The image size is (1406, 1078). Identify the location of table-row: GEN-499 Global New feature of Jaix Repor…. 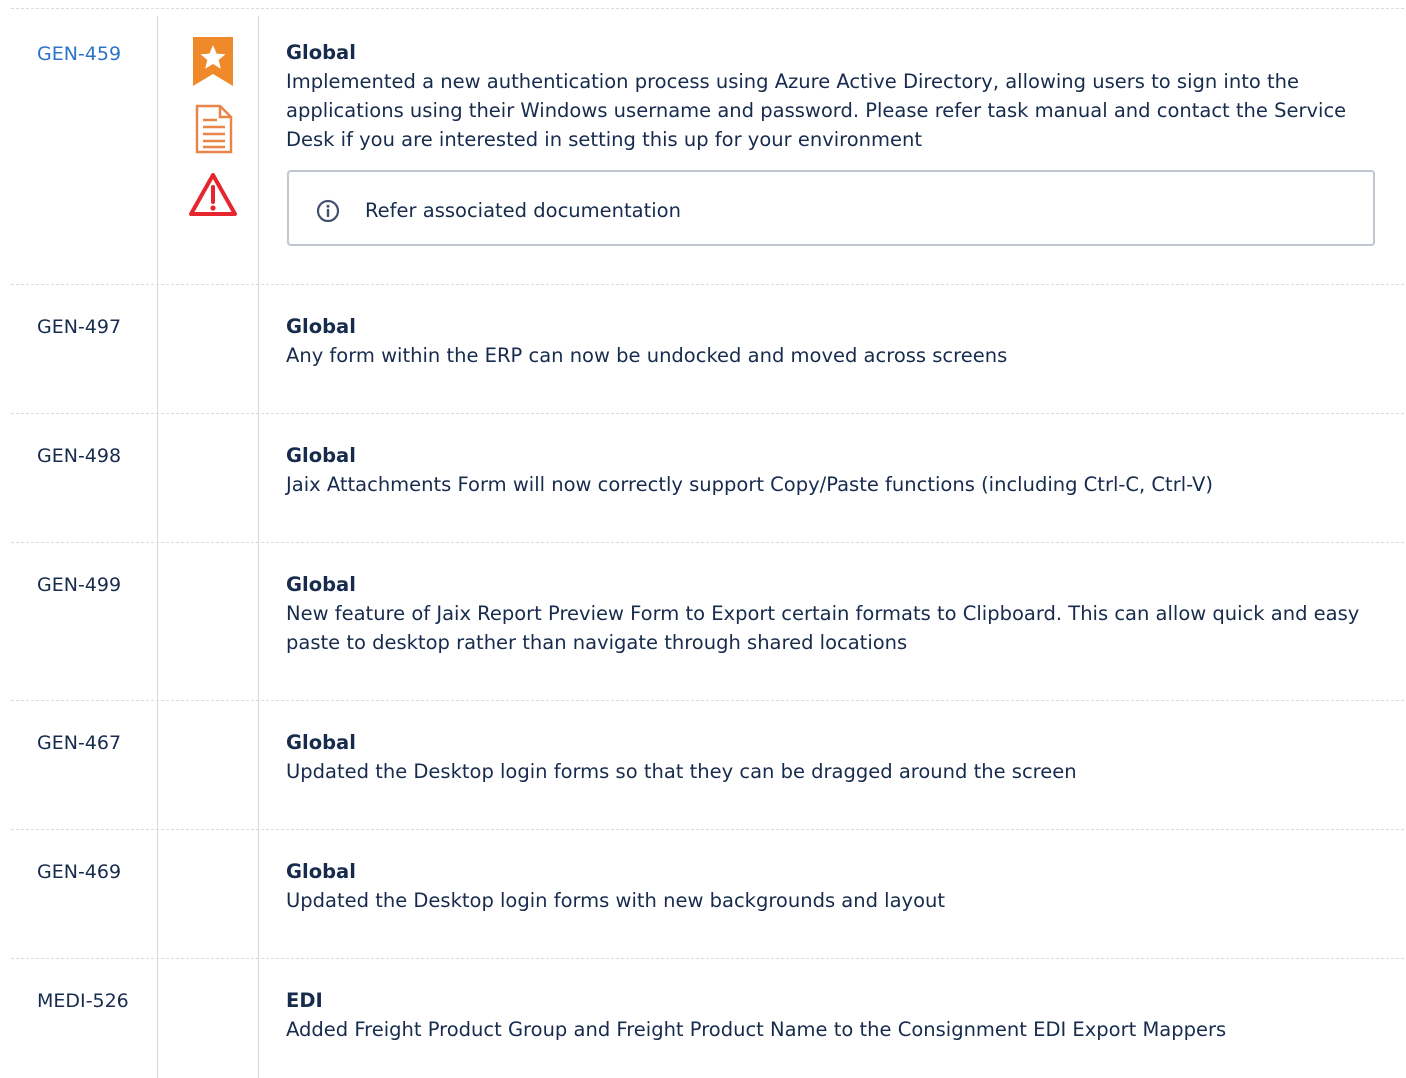
(708, 621).